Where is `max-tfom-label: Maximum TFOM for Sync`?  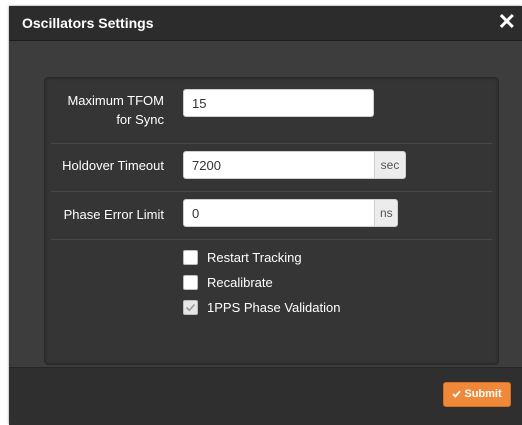 max-tfom-label: Maximum TFOM for Sync is located at coordinates (107, 110).